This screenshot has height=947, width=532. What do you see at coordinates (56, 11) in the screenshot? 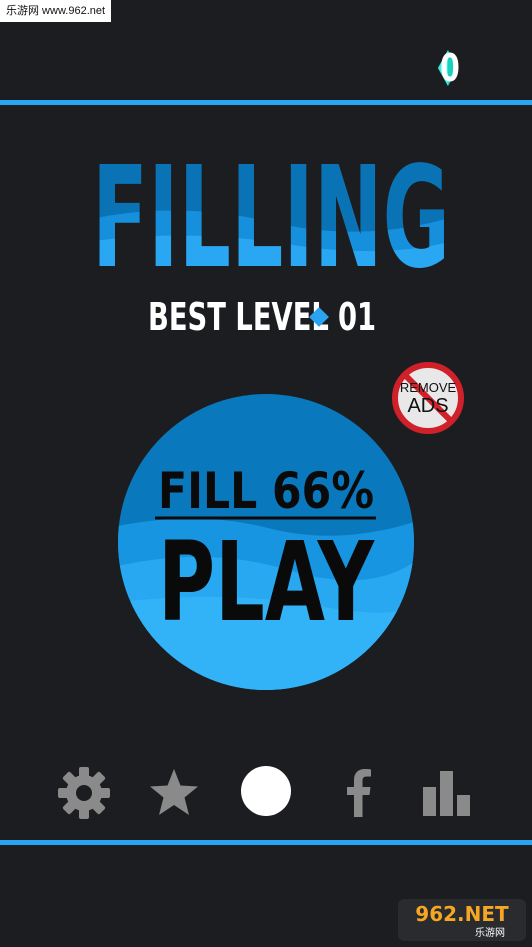
I see `watermark-text: 乐游网 www.962.net` at bounding box center [56, 11].